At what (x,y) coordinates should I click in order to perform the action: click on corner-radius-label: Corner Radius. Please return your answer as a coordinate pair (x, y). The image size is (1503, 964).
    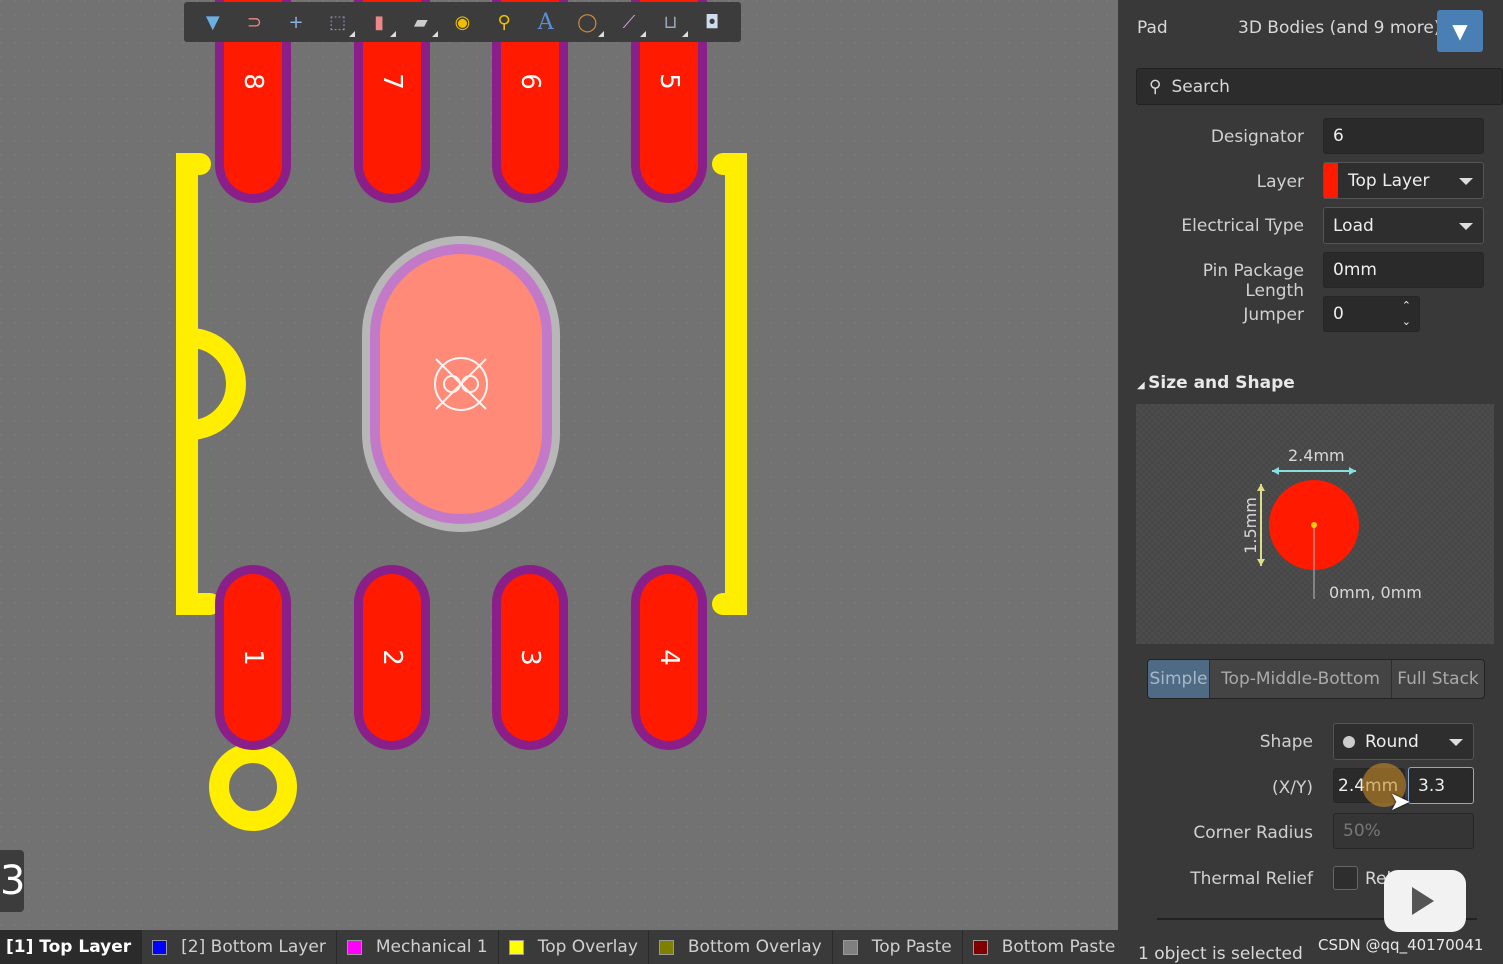
    Looking at the image, I should click on (1253, 833).